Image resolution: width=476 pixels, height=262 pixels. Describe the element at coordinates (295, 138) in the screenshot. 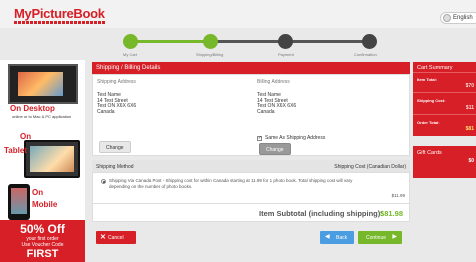

I see `same-as-shipping-label: Same As Shipping Address` at that location.